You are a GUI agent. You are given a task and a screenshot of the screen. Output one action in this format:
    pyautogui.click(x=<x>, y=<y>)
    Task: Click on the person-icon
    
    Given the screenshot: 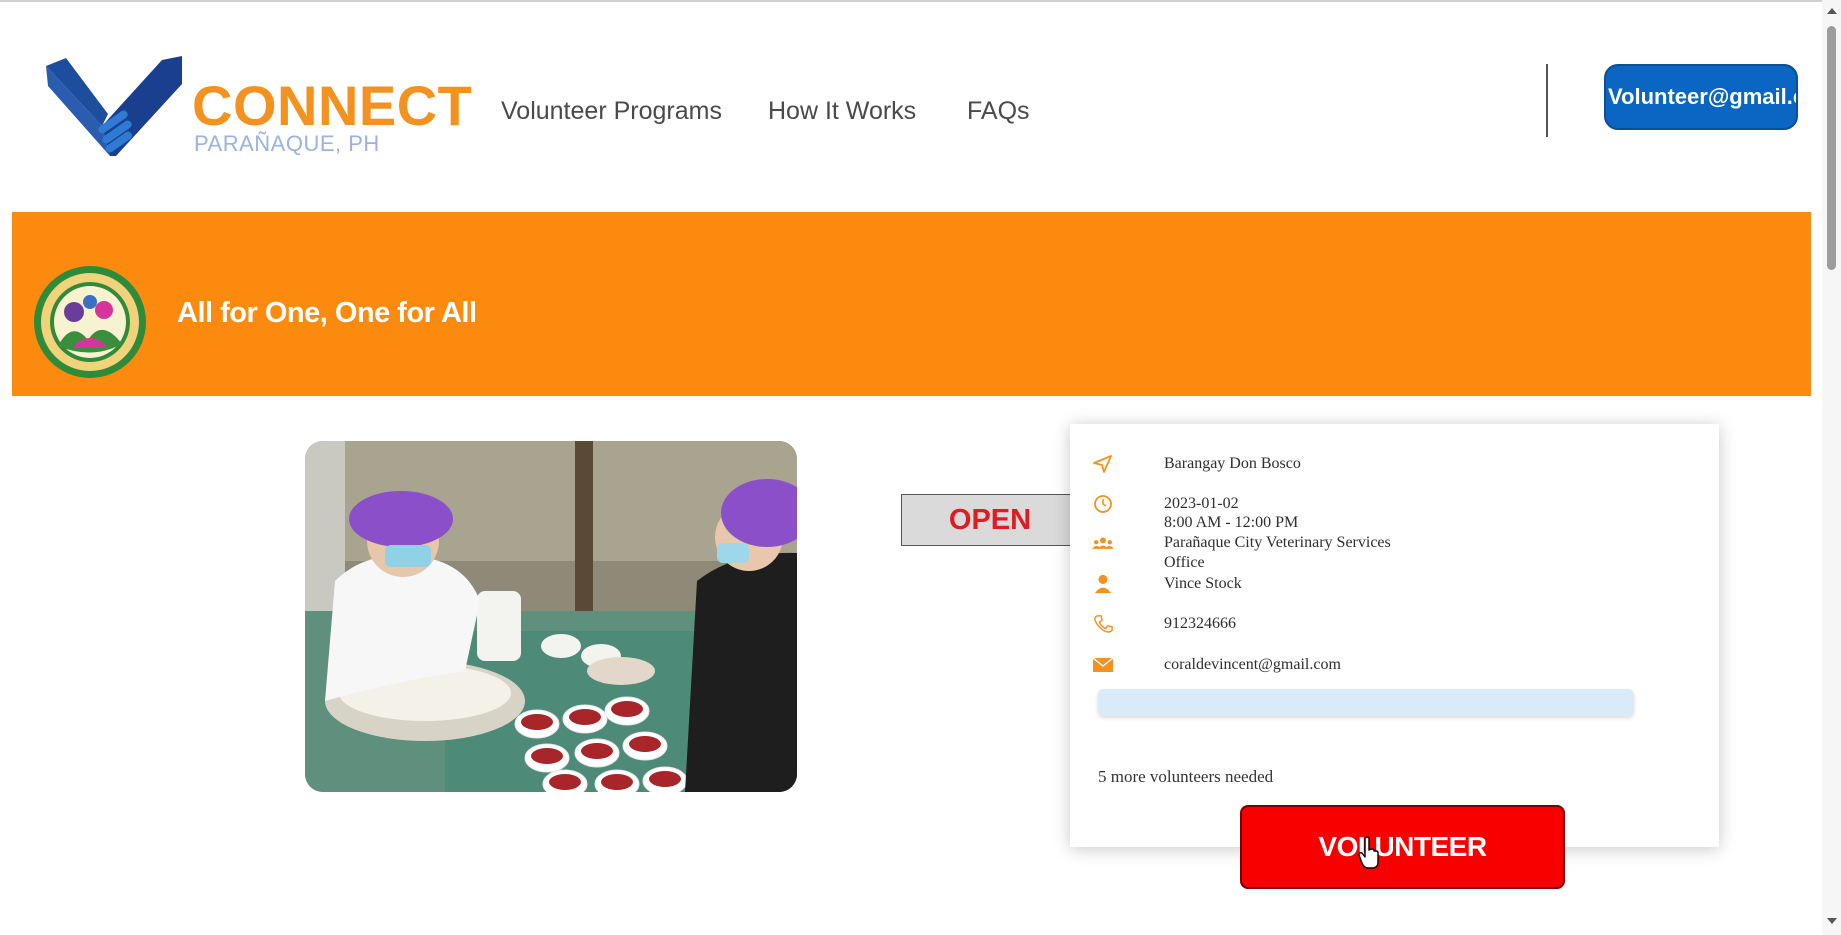 What is the action you would take?
    pyautogui.click(x=1103, y=584)
    